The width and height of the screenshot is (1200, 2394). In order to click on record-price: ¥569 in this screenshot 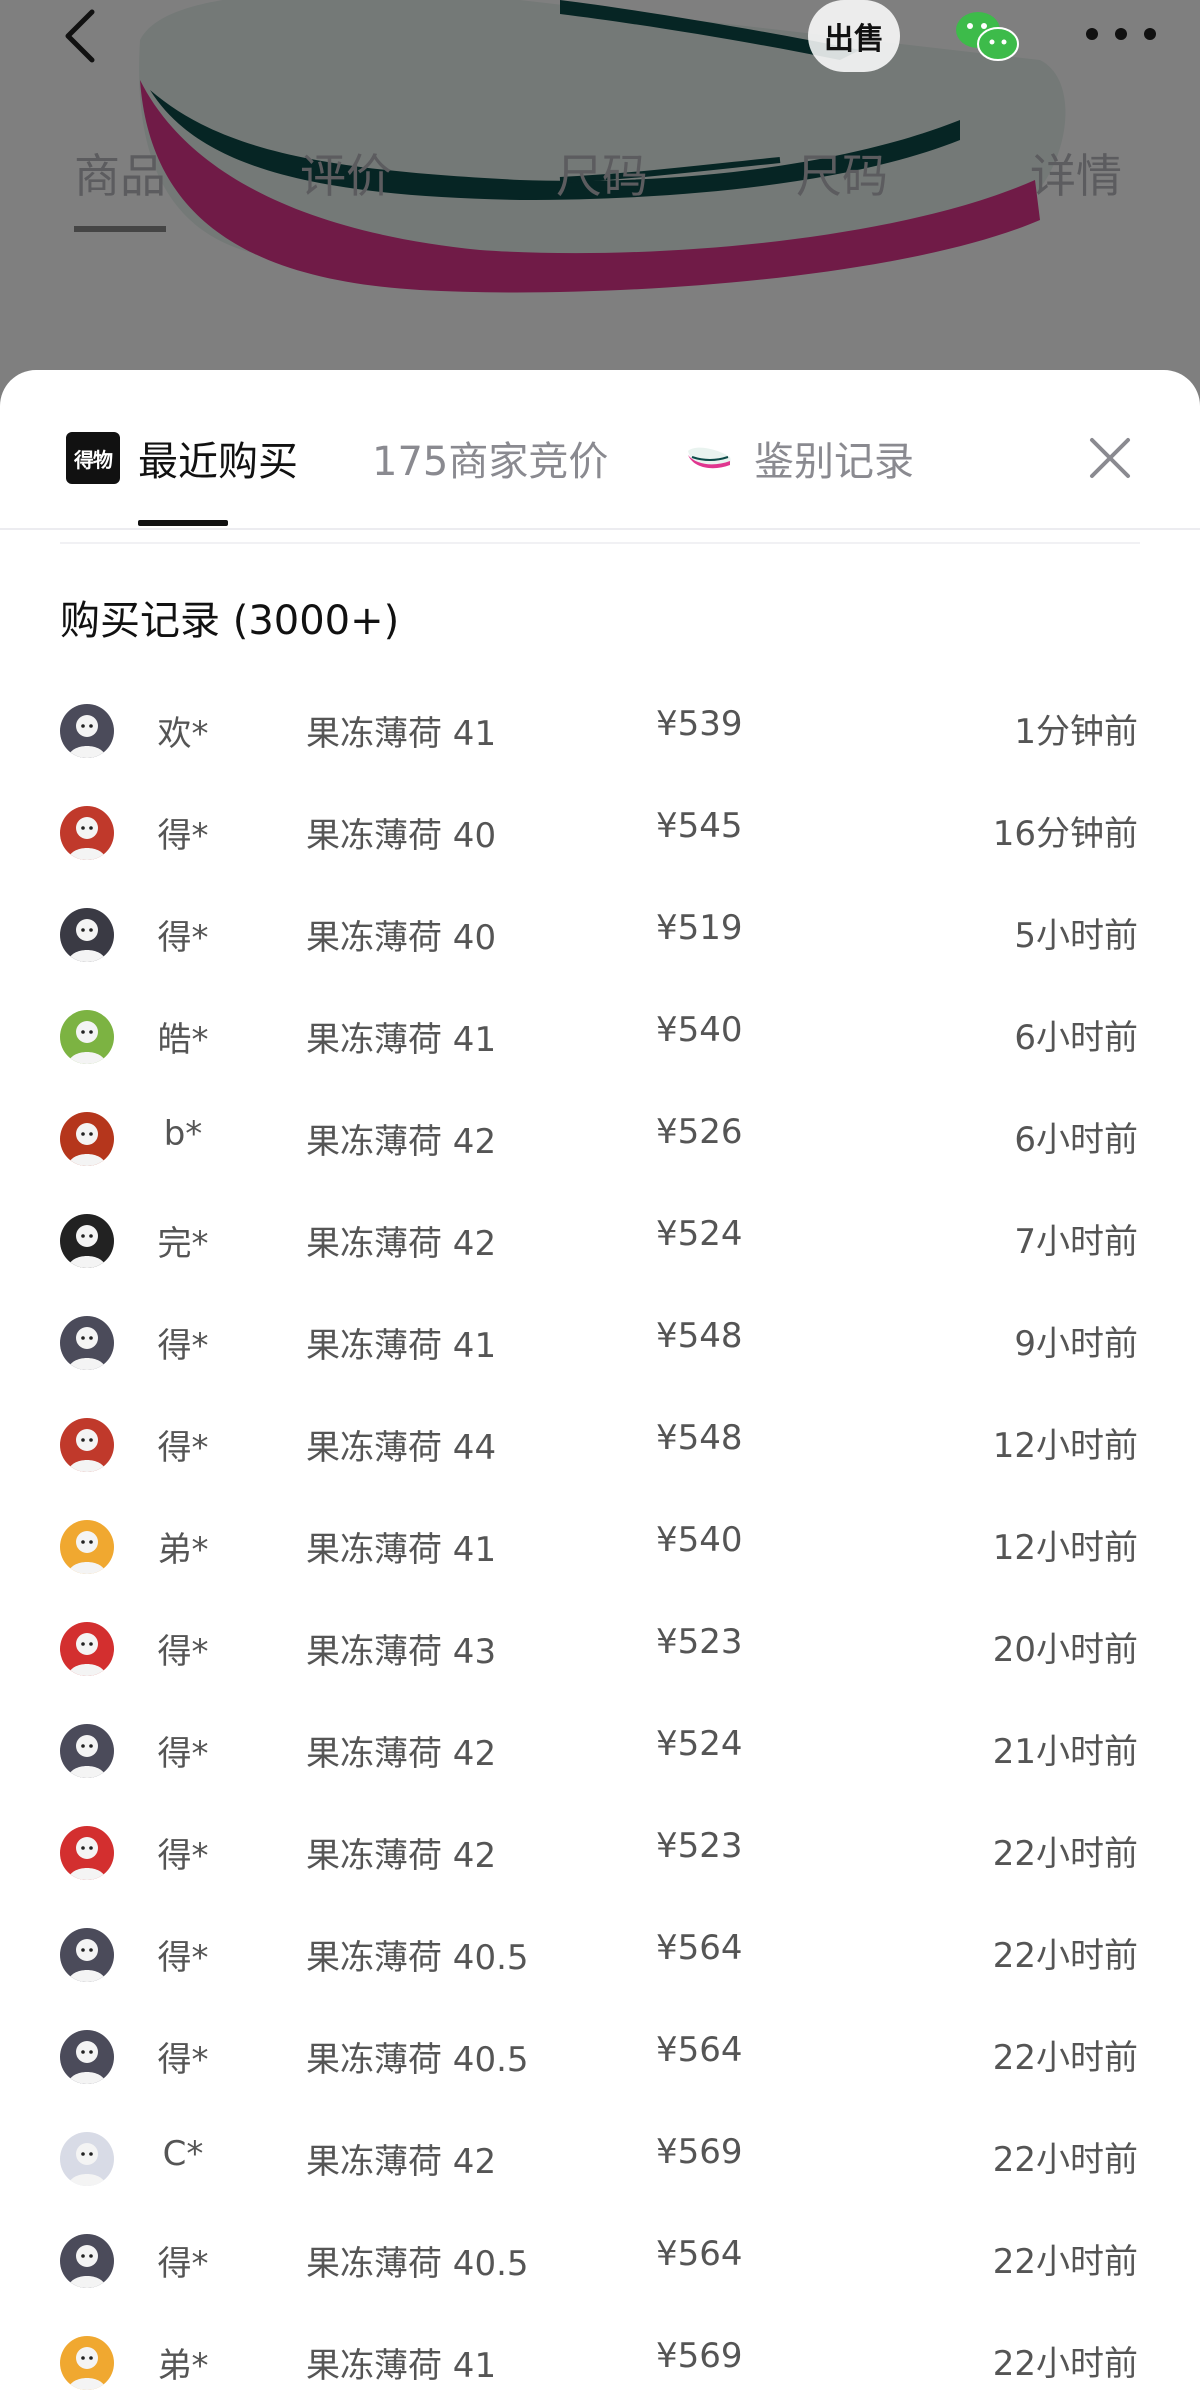, I will do `click(699, 2356)`.